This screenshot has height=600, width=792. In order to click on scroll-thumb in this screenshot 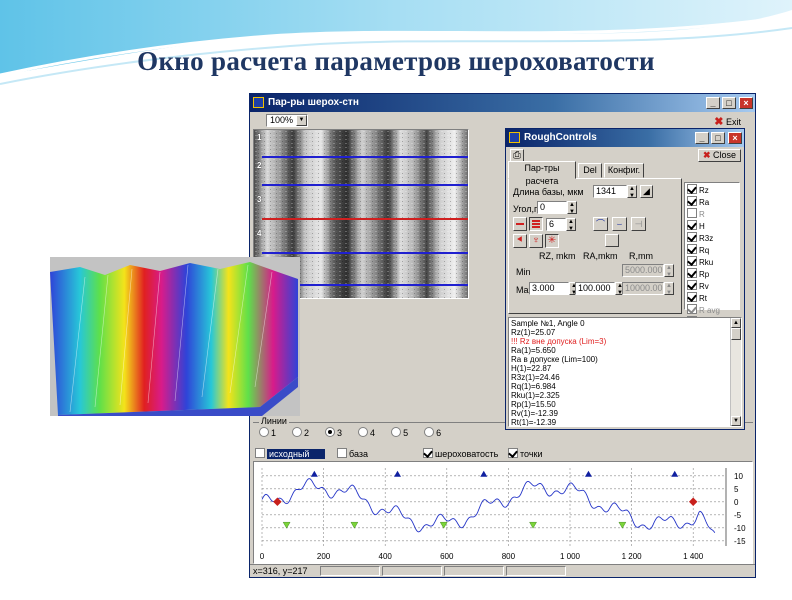, I will do `click(736, 334)`.